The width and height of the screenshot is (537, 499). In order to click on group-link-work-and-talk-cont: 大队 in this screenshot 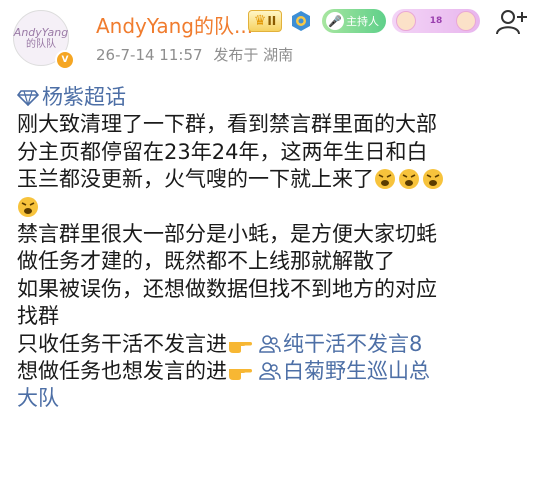, I will do `click(274, 398)`.